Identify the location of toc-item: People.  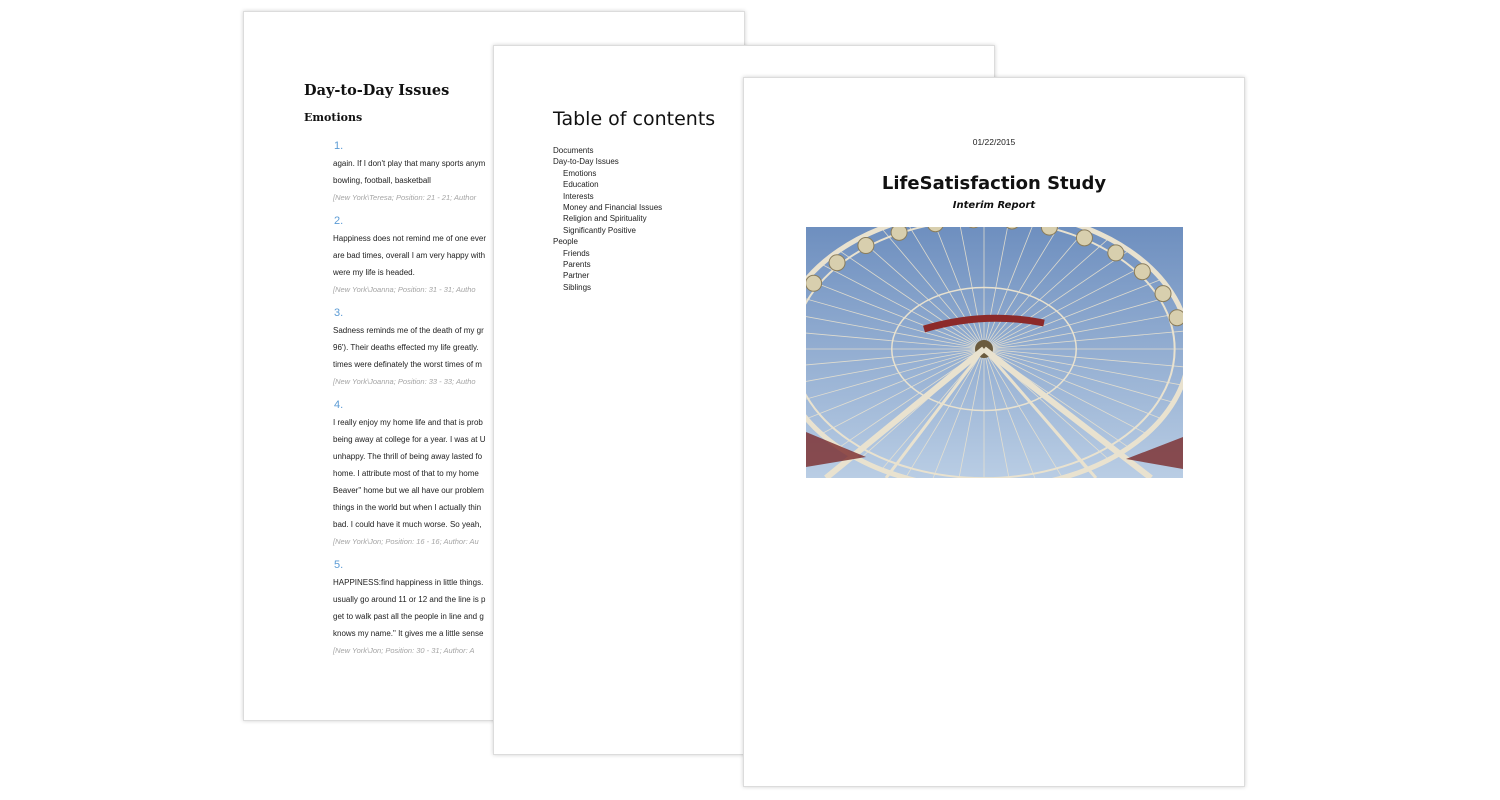
(607, 241).